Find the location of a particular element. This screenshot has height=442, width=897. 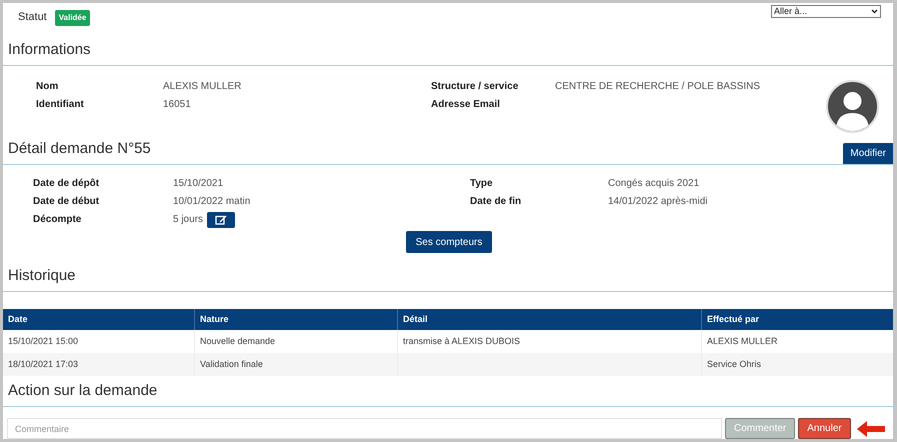

field-label: Structure / service is located at coordinates (475, 87).